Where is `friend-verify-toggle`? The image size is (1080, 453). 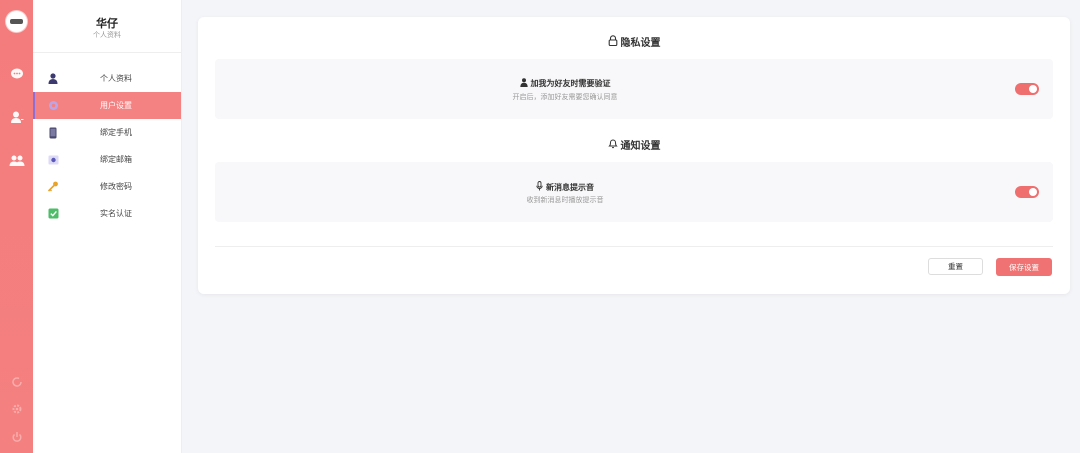 friend-verify-toggle is located at coordinates (1027, 89).